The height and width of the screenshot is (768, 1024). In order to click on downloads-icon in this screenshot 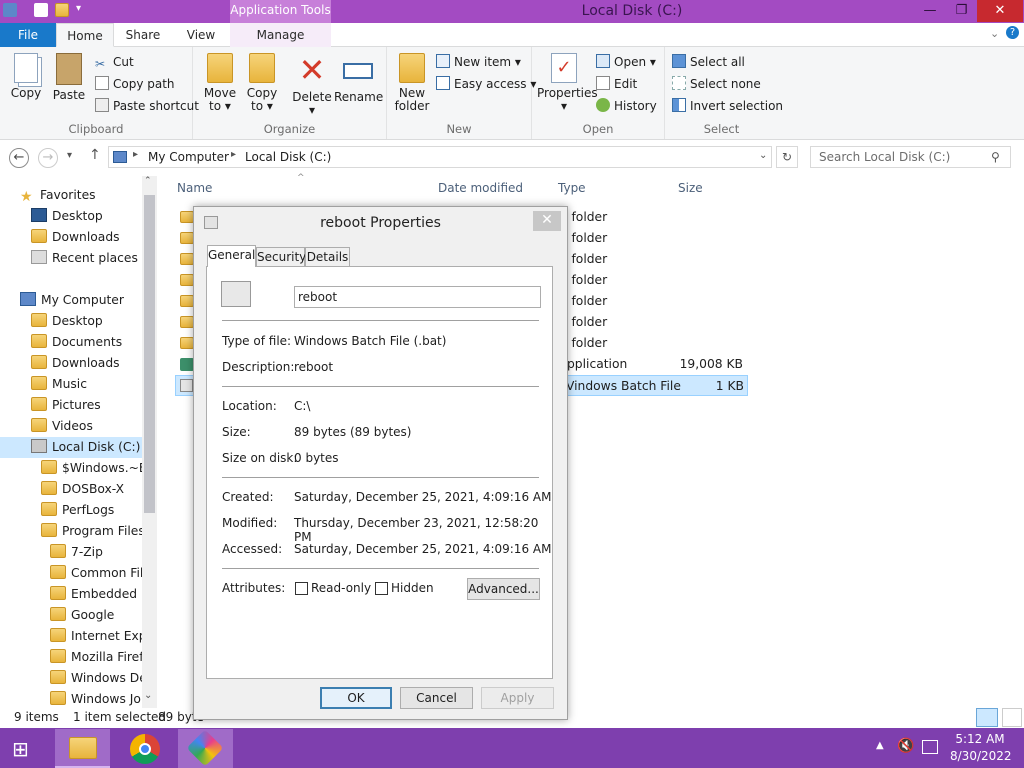, I will do `click(39, 236)`.